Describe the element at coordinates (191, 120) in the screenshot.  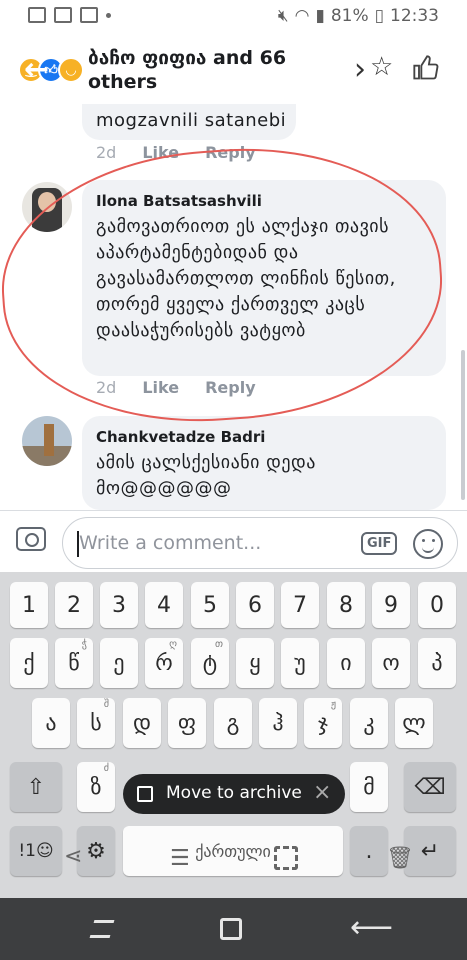
I see `comment-text: mogzavnili satanebi` at that location.